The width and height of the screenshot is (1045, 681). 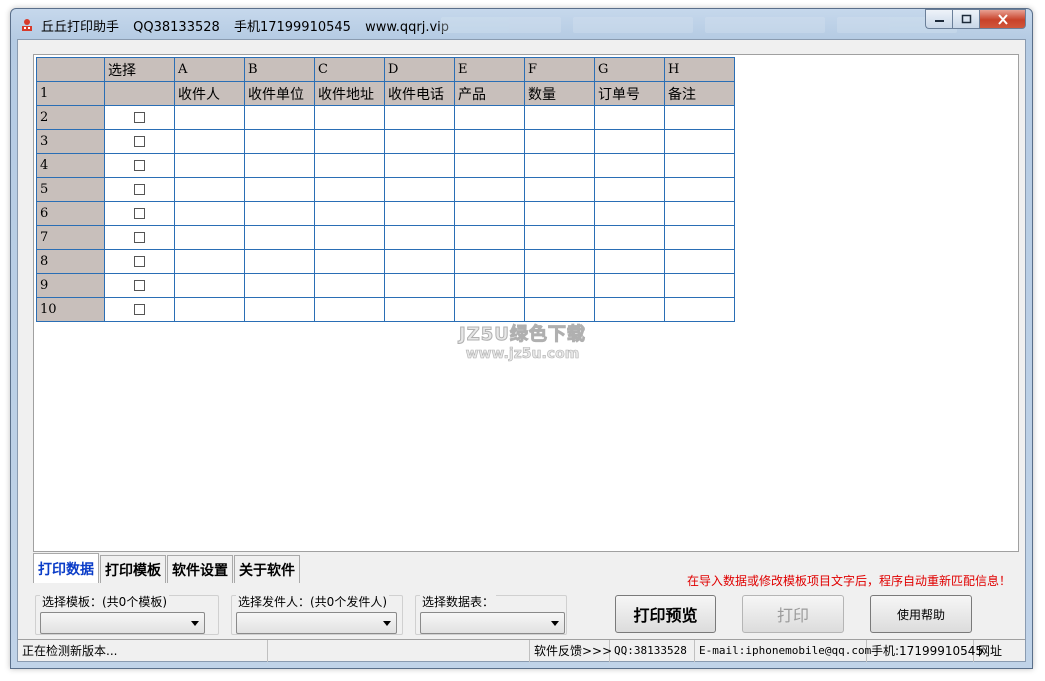 What do you see at coordinates (559, 93) in the screenshot?
I see `field-quantity: 数量` at bounding box center [559, 93].